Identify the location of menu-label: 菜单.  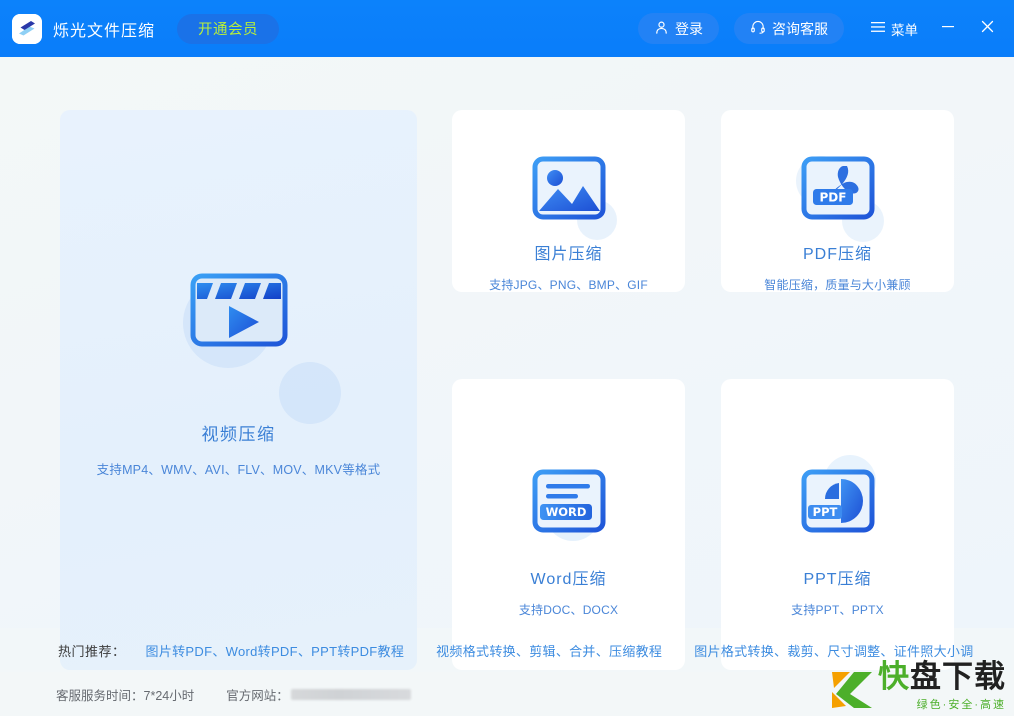
(904, 30).